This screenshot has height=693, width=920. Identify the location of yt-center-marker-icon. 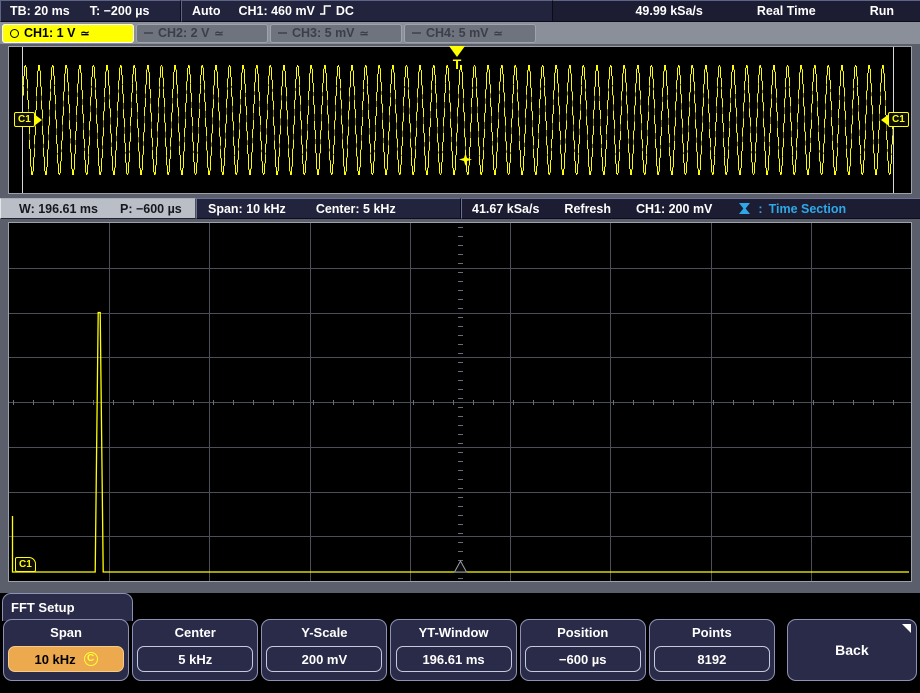
(465, 159).